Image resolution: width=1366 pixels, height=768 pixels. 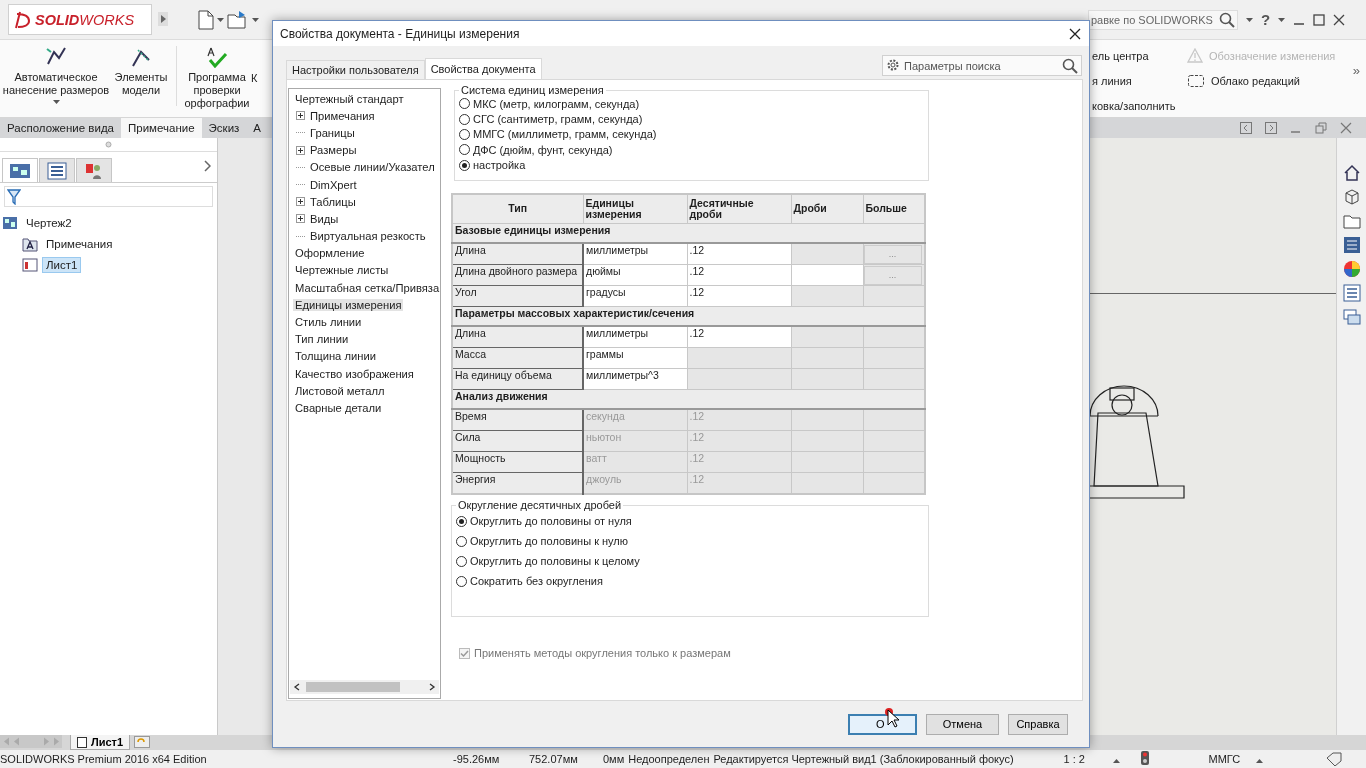 What do you see at coordinates (1334, 759) in the screenshot?
I see `tag-icon` at bounding box center [1334, 759].